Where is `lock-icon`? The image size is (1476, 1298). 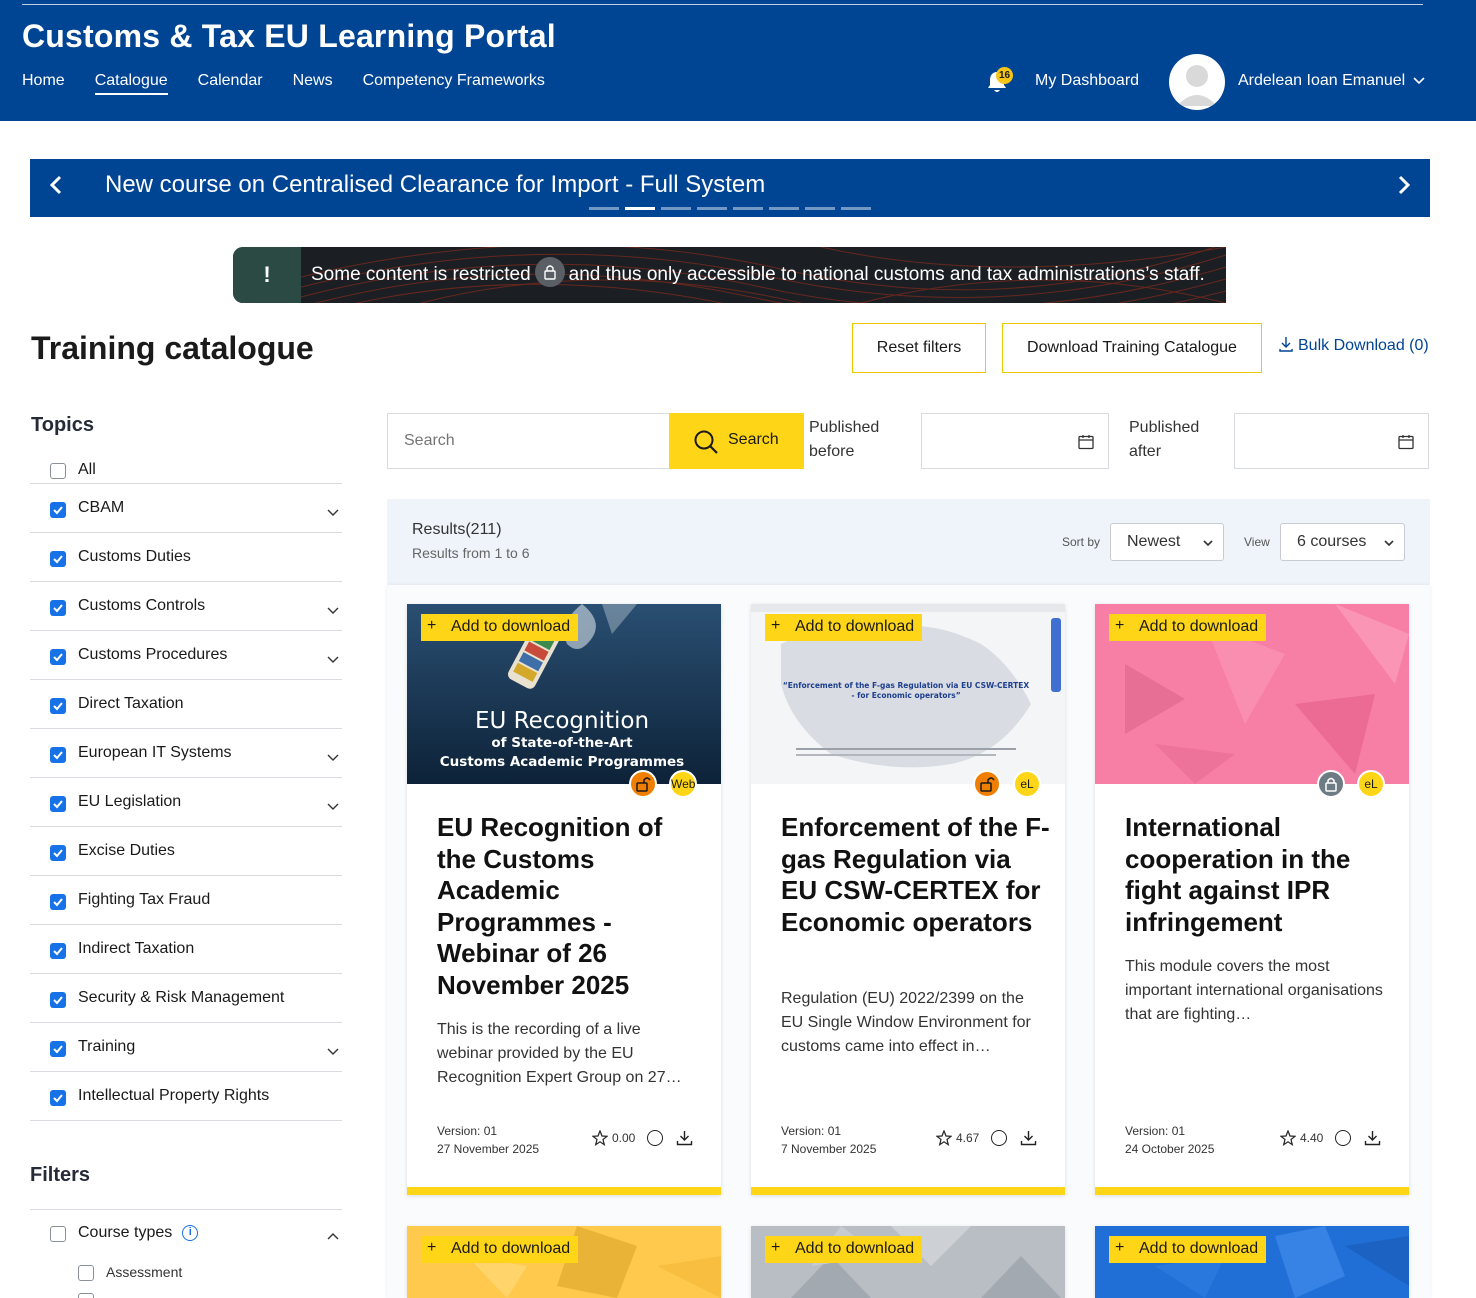 lock-icon is located at coordinates (549, 272).